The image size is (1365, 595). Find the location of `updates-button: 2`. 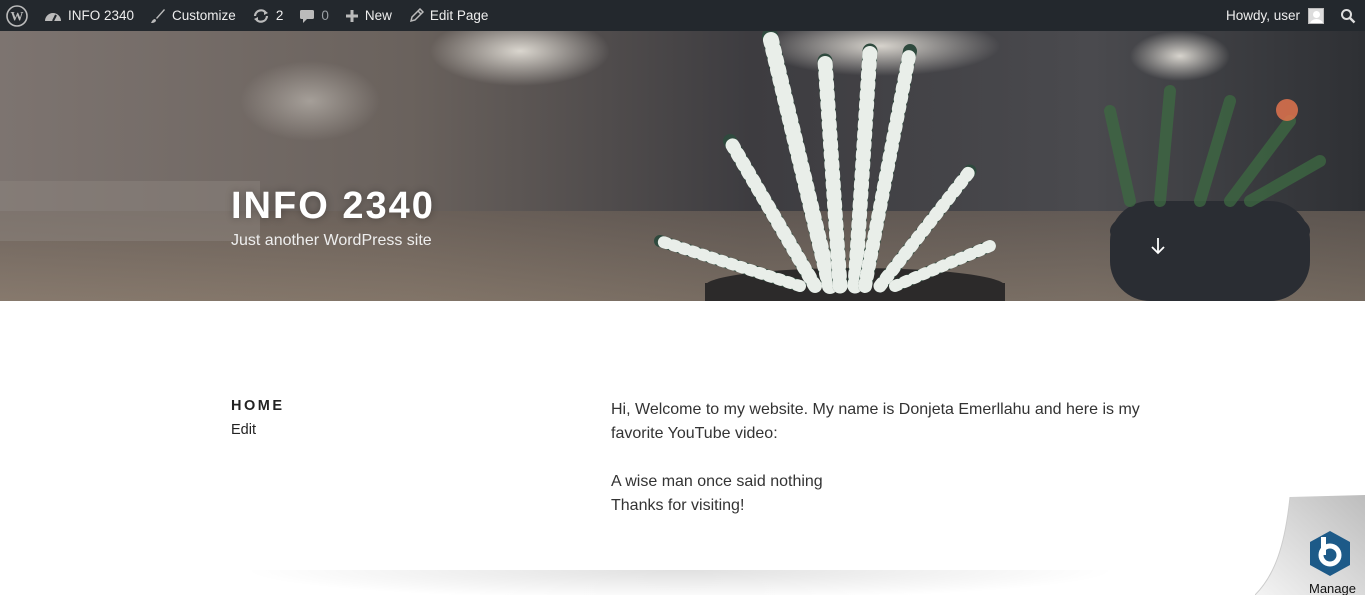

updates-button: 2 is located at coordinates (268, 15).